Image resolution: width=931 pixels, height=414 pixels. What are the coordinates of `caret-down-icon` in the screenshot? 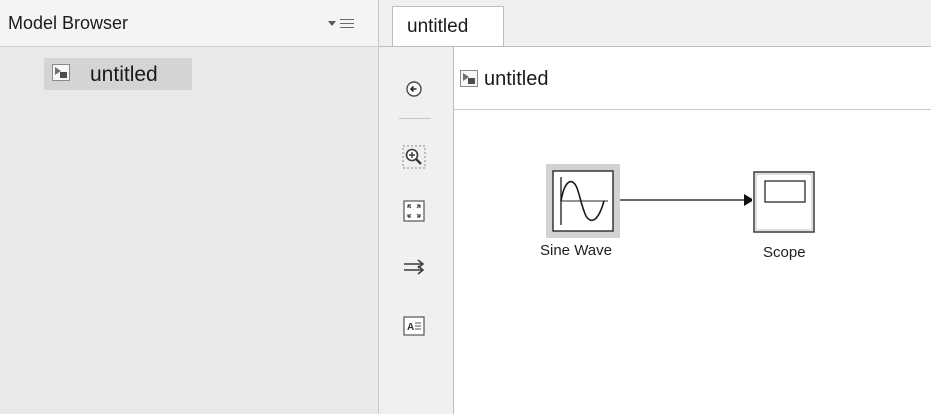 It's located at (332, 23).